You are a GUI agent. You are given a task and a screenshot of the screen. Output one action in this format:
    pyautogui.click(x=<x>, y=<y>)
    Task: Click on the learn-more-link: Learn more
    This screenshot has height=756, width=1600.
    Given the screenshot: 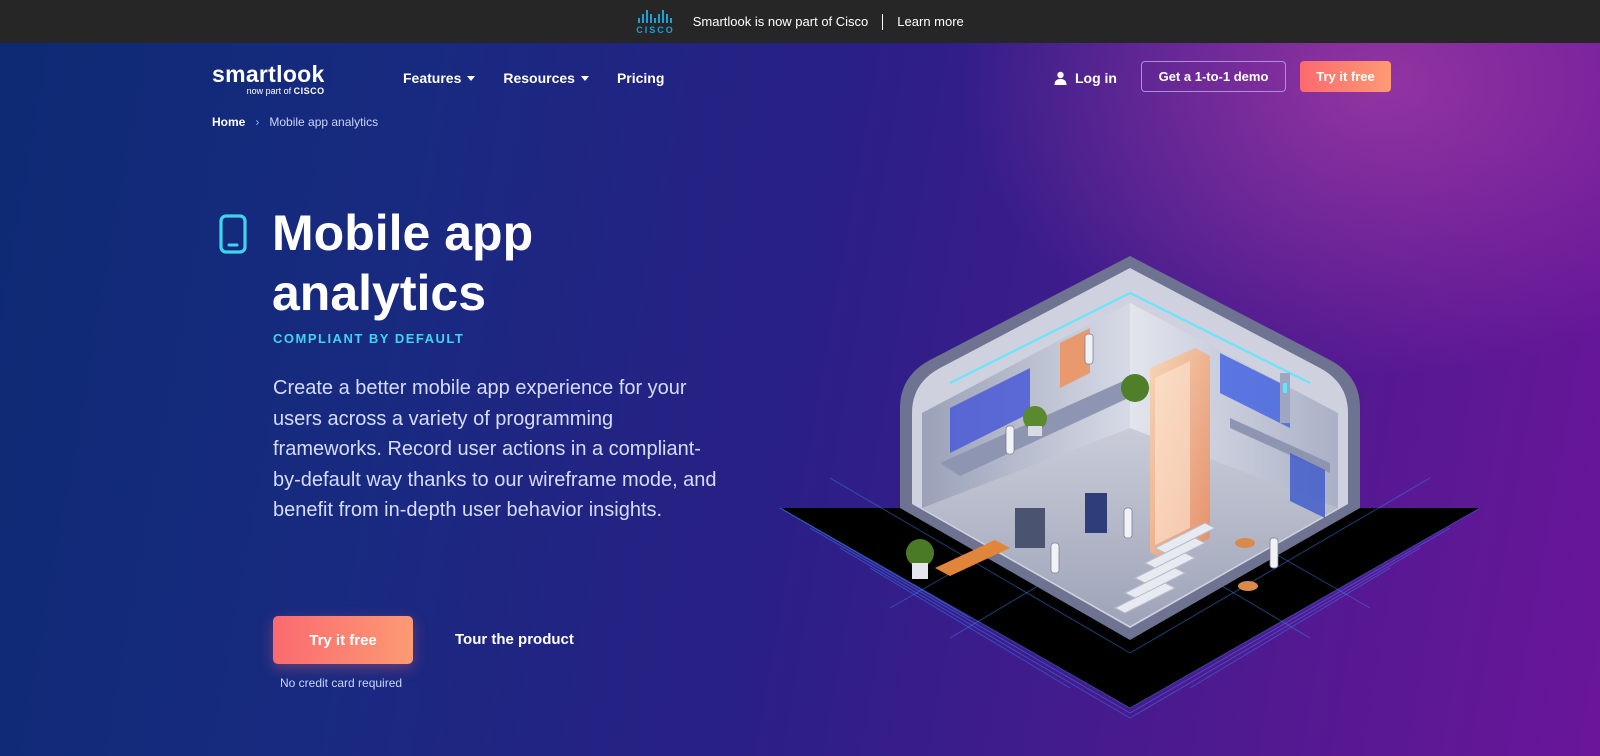 What is the action you would take?
    pyautogui.click(x=930, y=21)
    